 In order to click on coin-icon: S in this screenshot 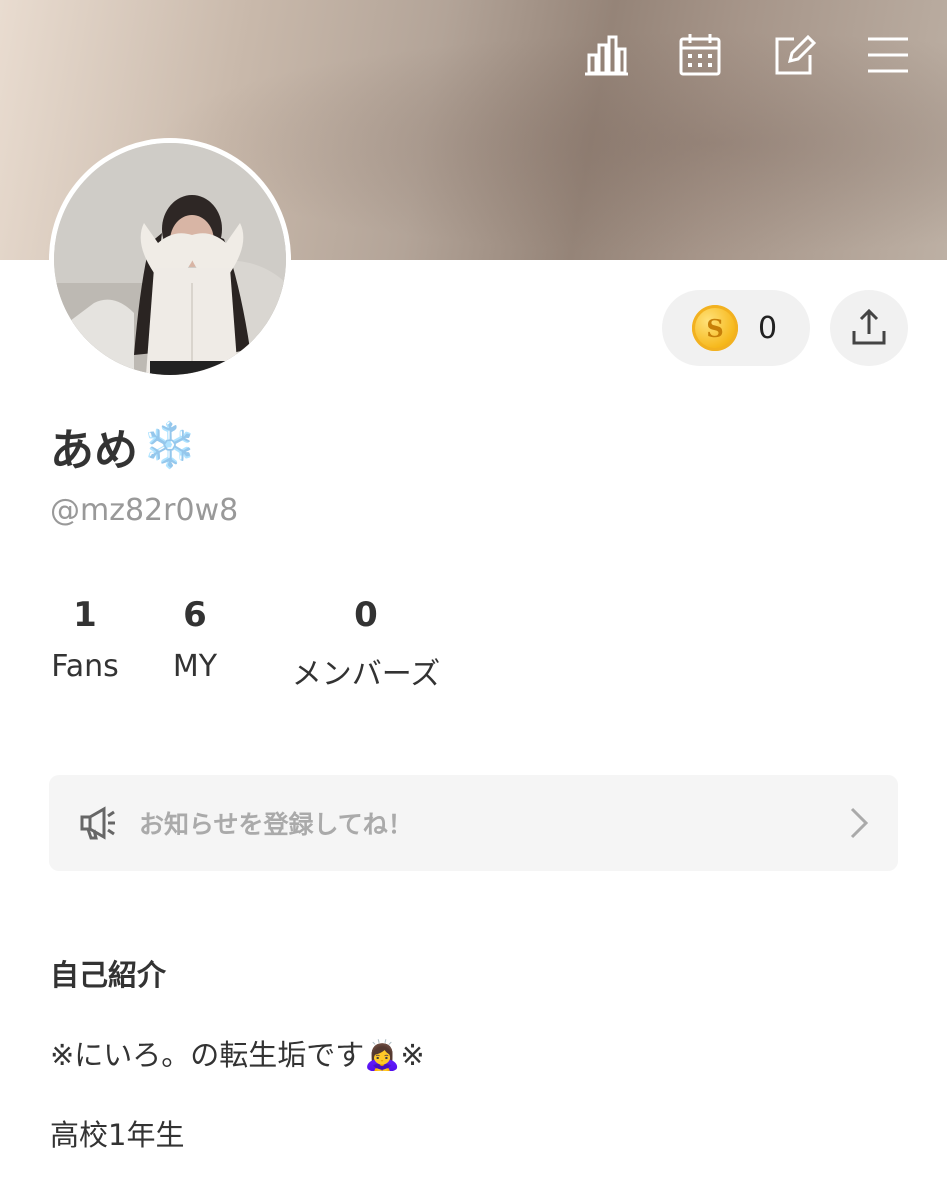, I will do `click(715, 328)`.